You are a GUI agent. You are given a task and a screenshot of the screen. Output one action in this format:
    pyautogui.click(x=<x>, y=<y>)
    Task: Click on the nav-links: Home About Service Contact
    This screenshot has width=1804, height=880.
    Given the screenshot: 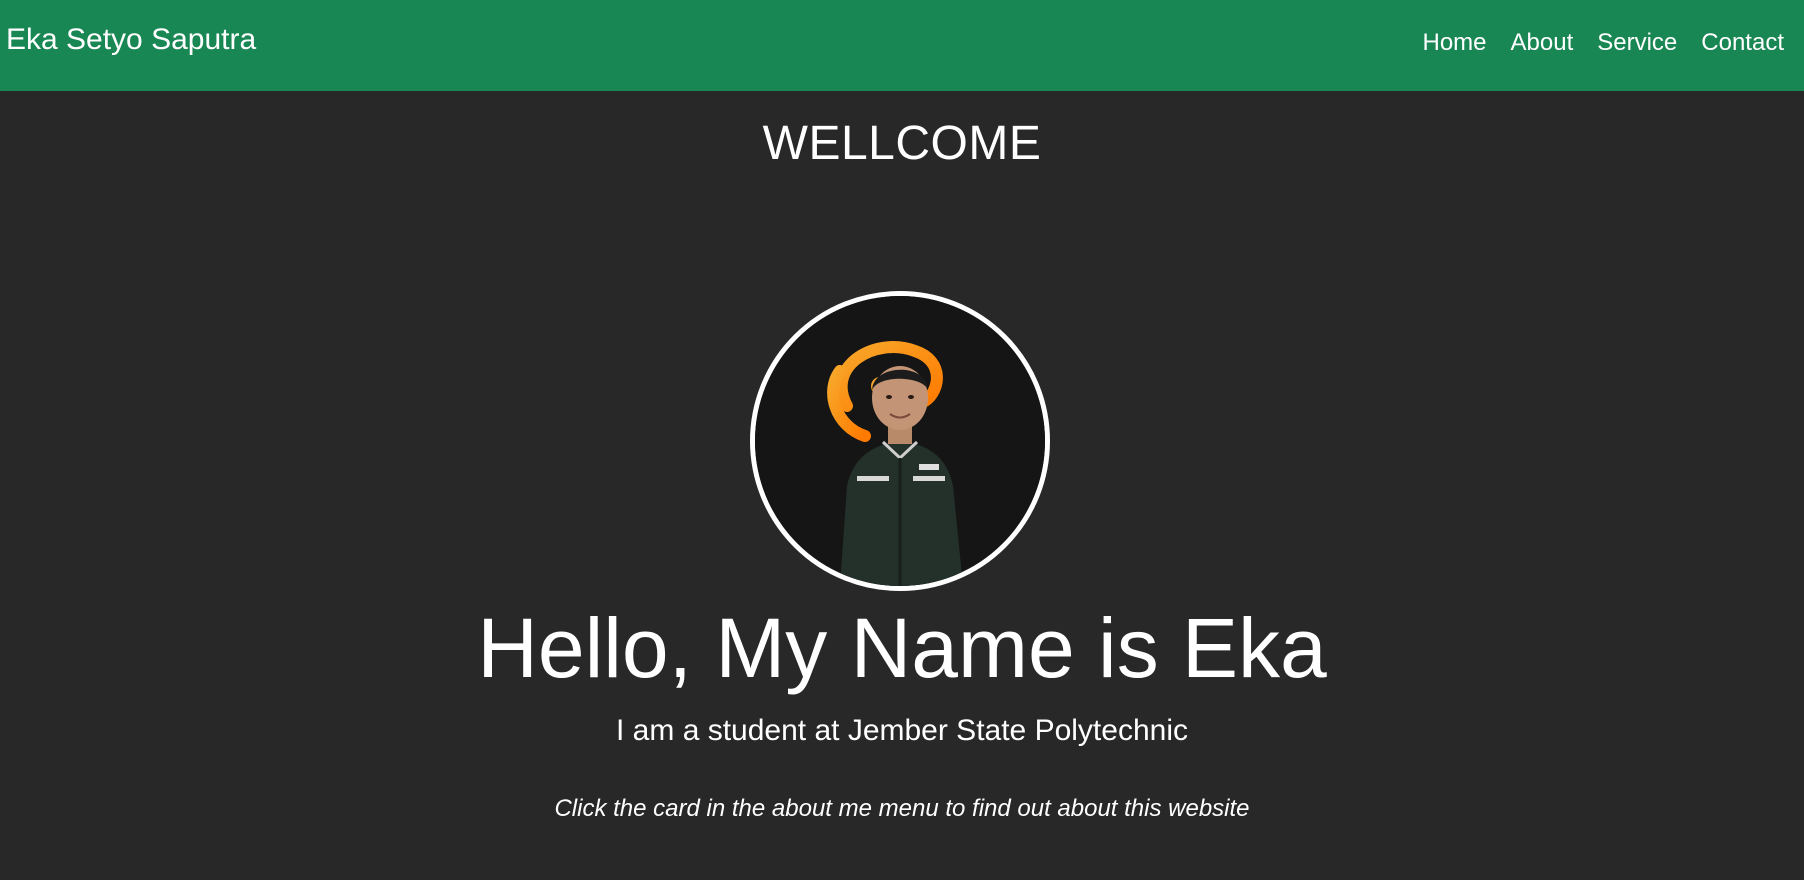 What is the action you would take?
    pyautogui.click(x=1592, y=43)
    